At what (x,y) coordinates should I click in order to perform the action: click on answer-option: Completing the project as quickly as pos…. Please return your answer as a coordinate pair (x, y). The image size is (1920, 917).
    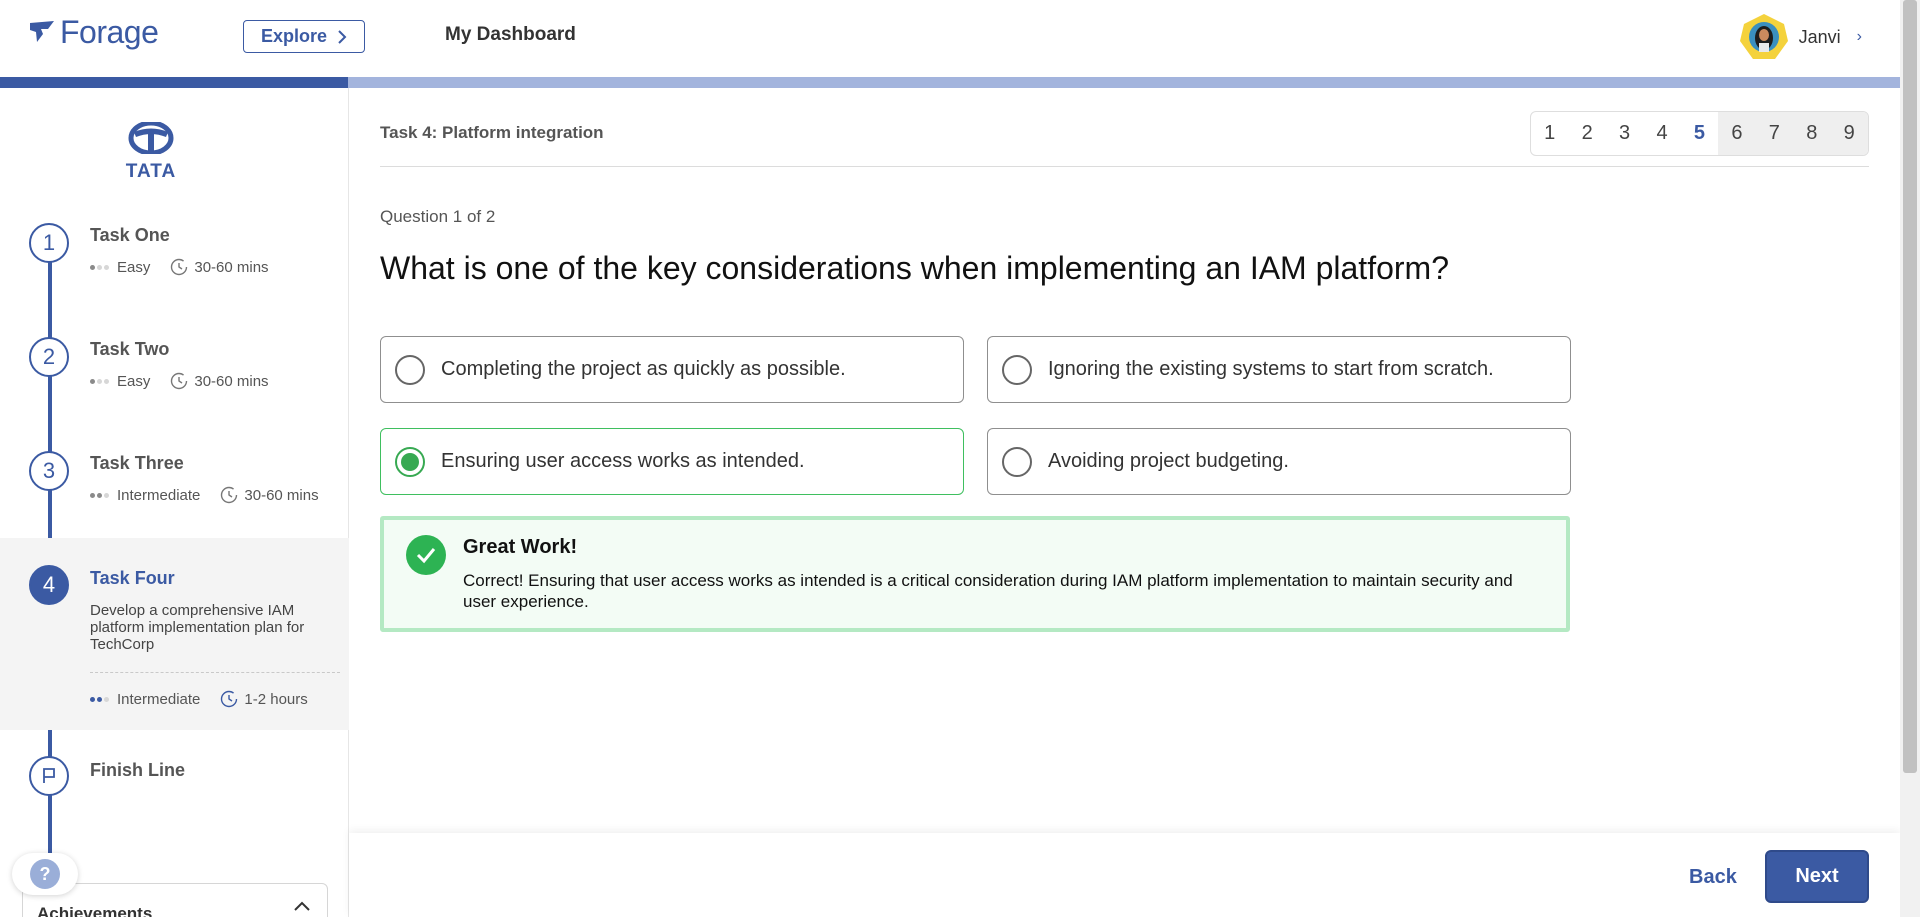
    Looking at the image, I should click on (672, 369).